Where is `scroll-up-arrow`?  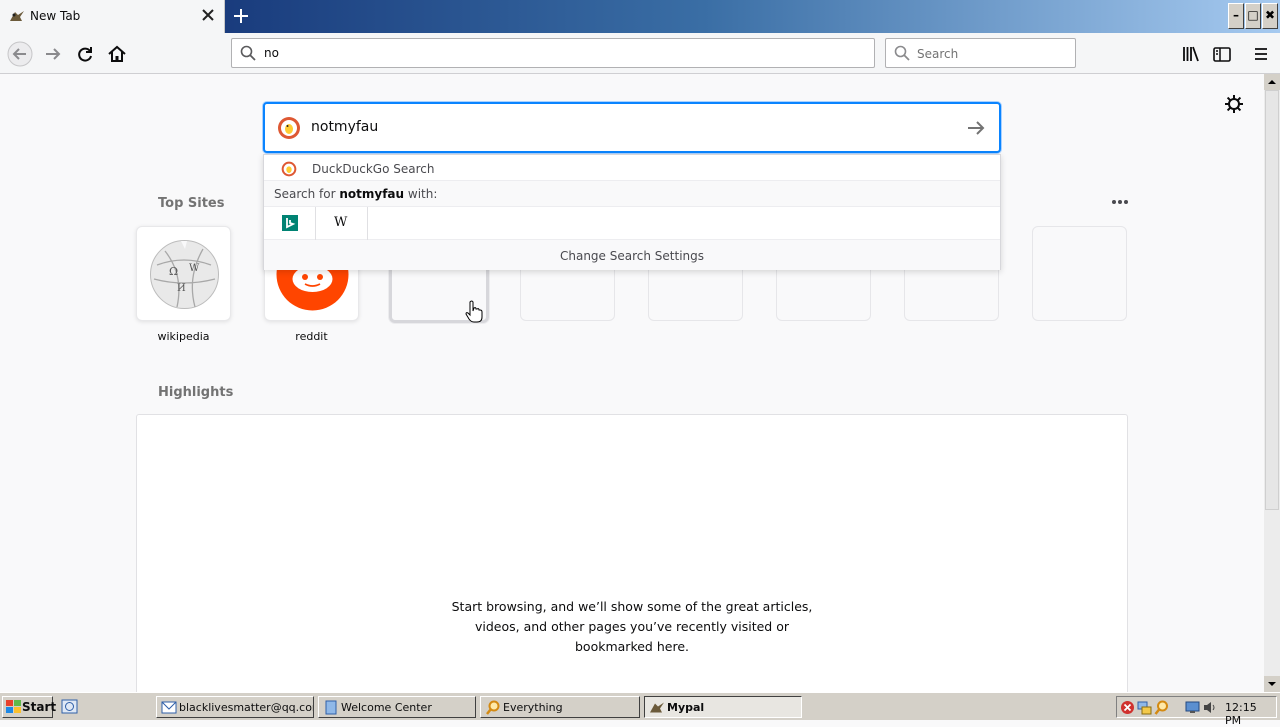 scroll-up-arrow is located at coordinates (1272, 82).